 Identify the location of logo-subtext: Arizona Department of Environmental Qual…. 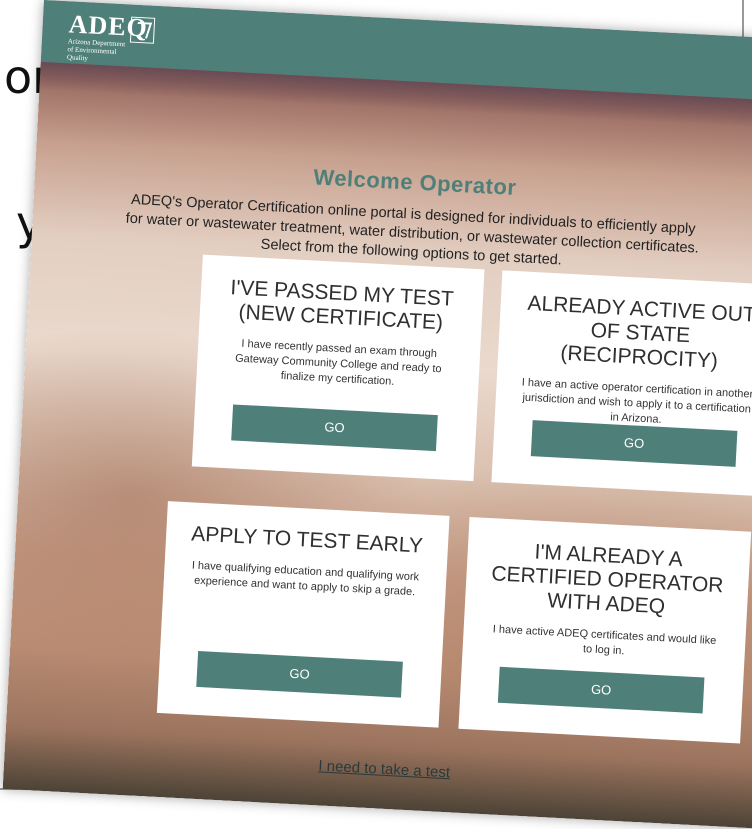
(96, 50).